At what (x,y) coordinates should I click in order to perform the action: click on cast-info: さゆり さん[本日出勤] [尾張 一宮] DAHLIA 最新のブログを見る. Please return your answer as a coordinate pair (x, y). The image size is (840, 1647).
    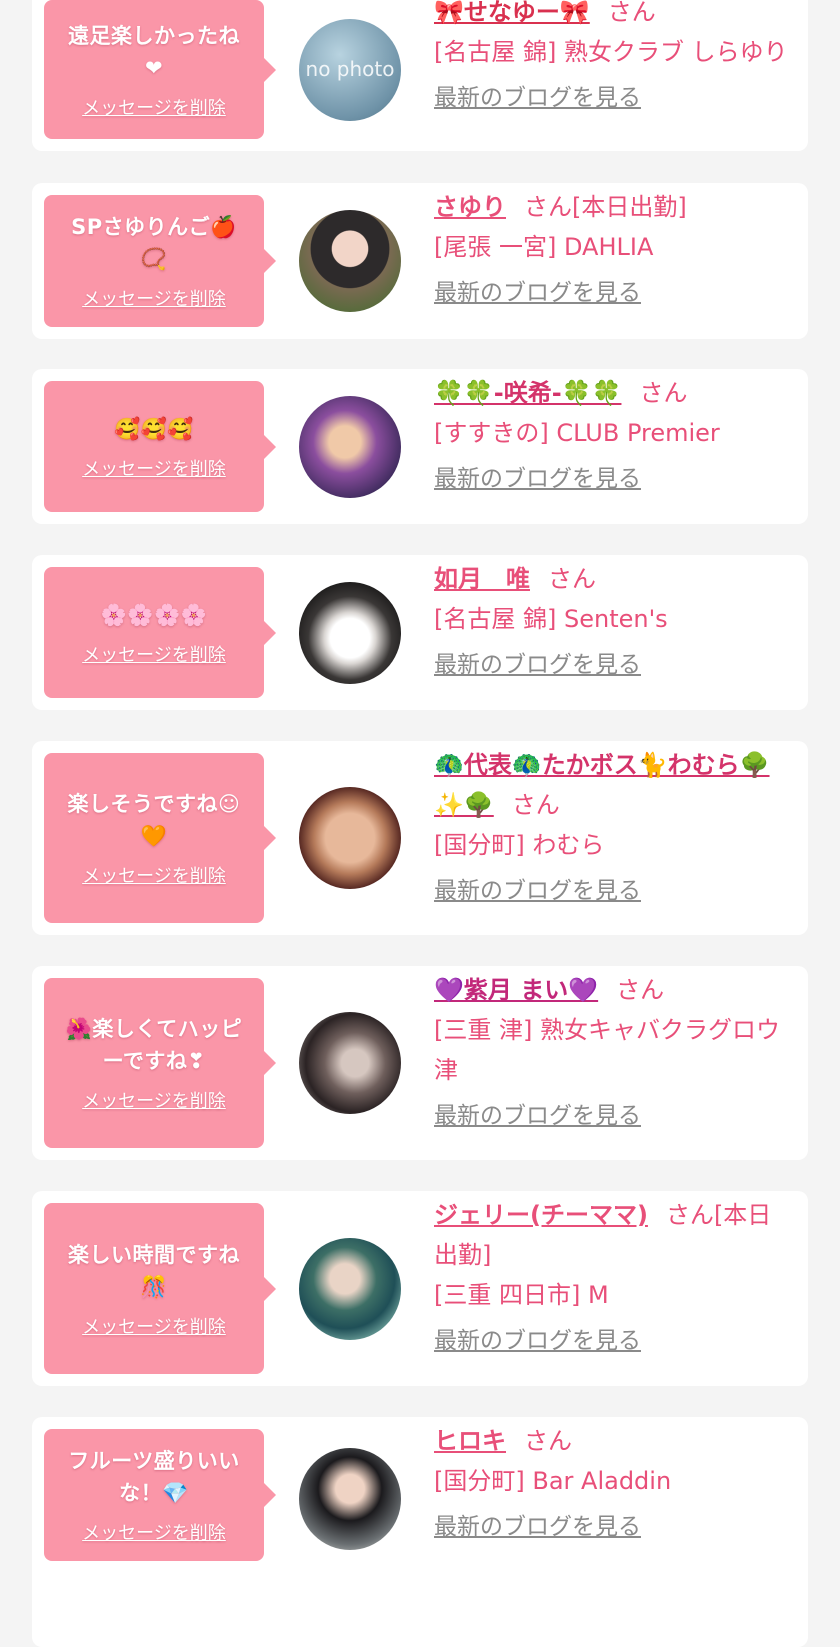
    Looking at the image, I should click on (614, 249).